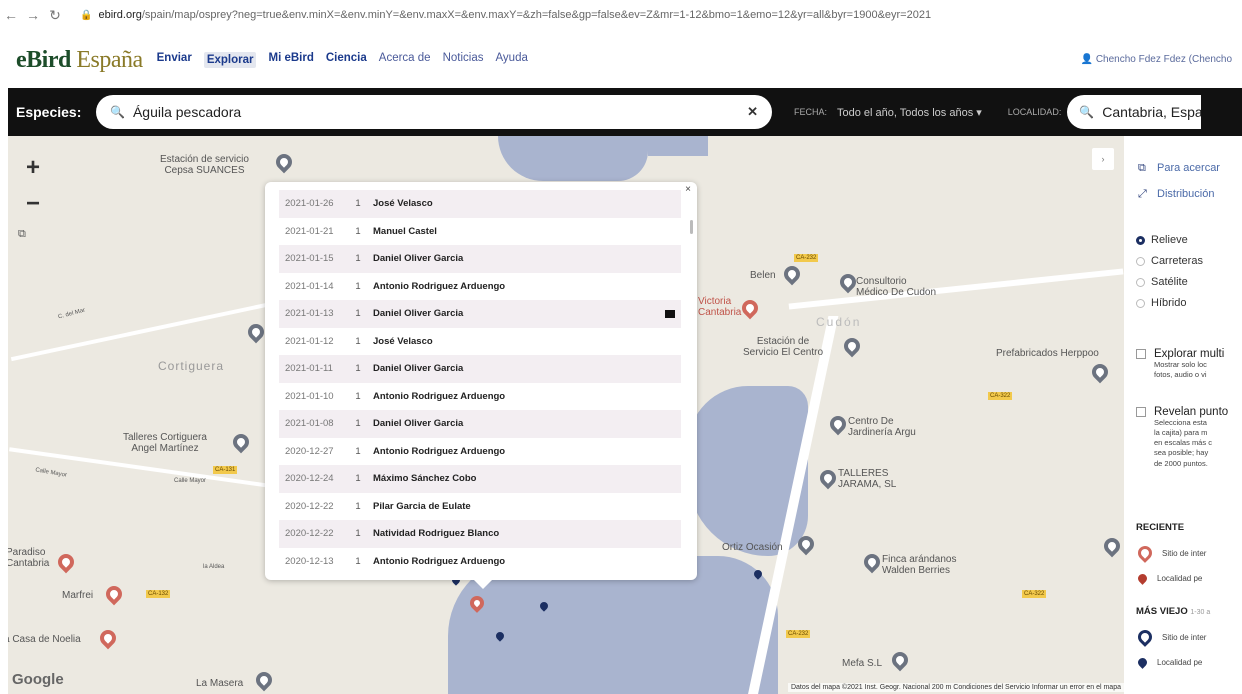 Image resolution: width=1242 pixels, height=694 pixels. Describe the element at coordinates (1181, 463) in the screenshot. I see `reveal-desc-line: de 2000 puntos.` at that location.